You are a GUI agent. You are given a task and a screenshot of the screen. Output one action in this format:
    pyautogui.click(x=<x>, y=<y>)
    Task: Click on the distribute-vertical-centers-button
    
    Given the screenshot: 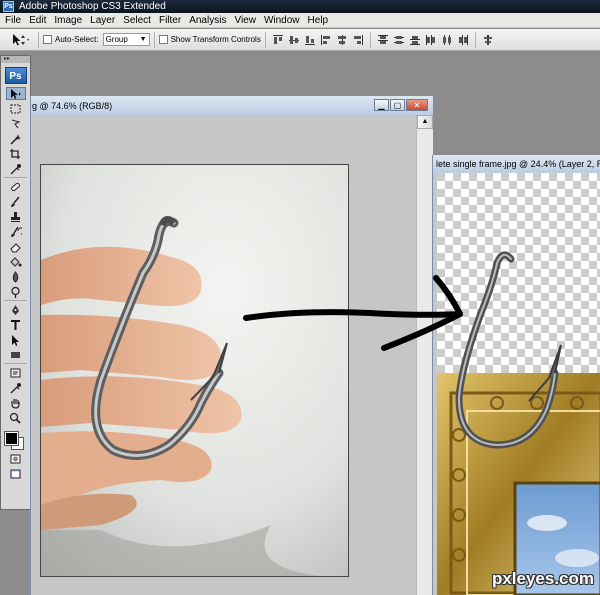 What is the action you would take?
    pyautogui.click(x=399, y=40)
    